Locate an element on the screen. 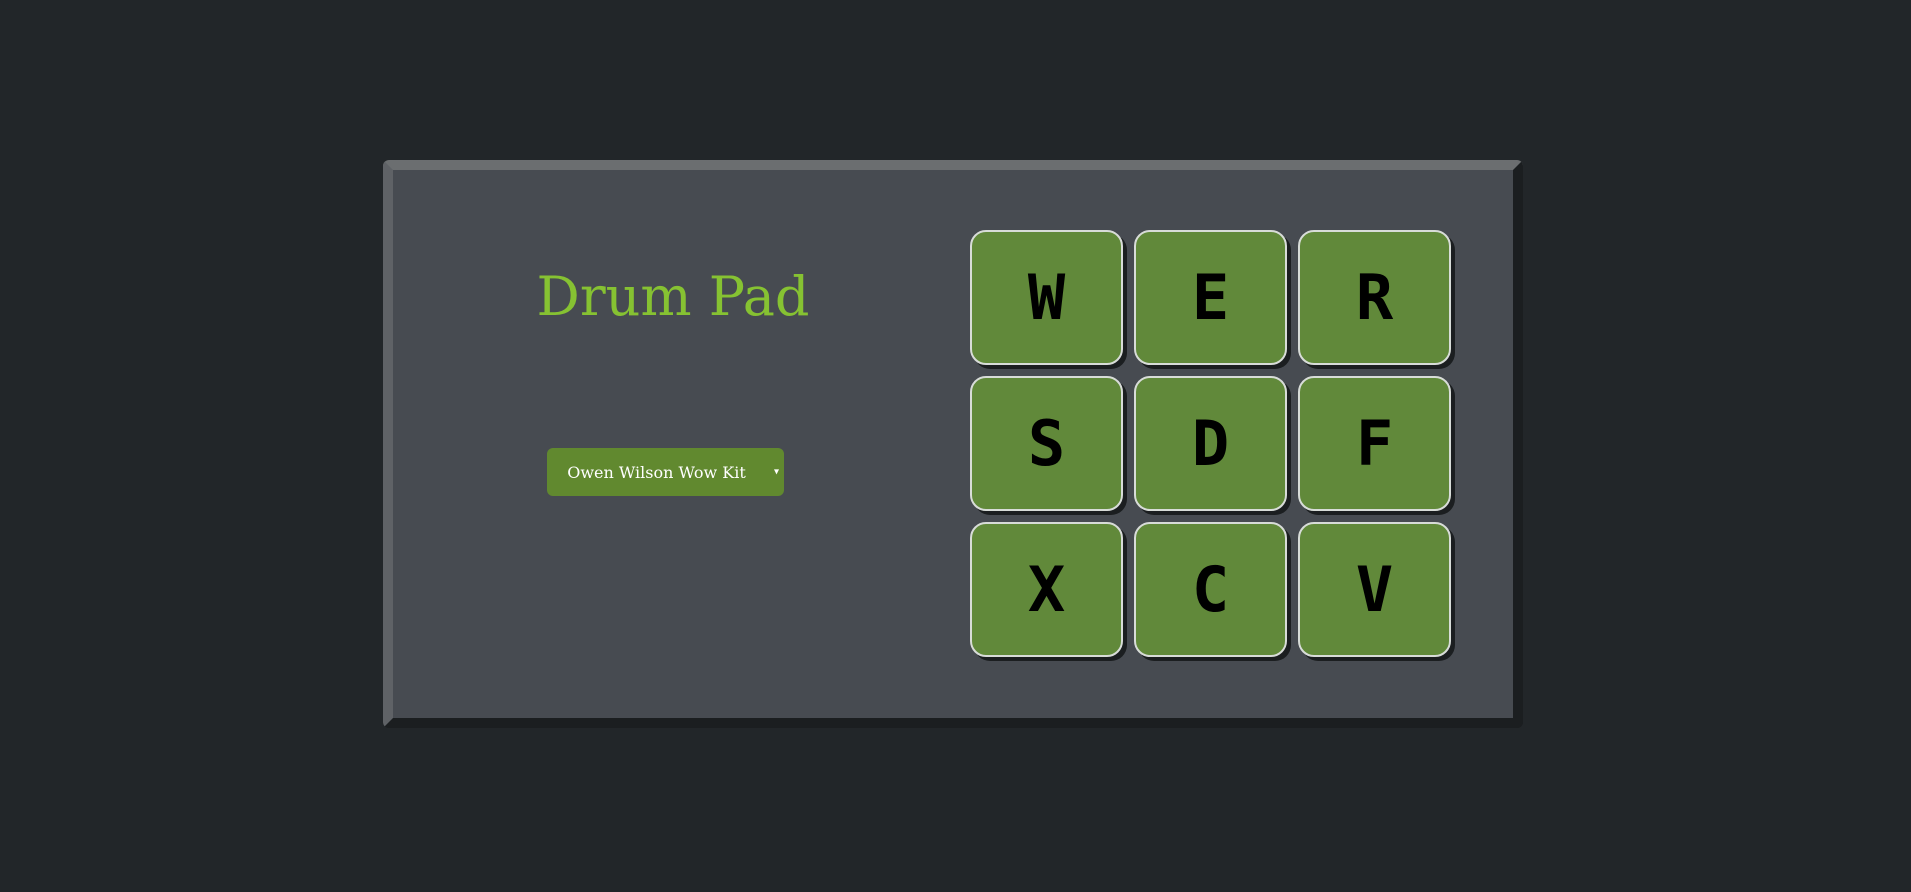 The width and height of the screenshot is (1911, 892). drum-pad-e: E is located at coordinates (1210, 297).